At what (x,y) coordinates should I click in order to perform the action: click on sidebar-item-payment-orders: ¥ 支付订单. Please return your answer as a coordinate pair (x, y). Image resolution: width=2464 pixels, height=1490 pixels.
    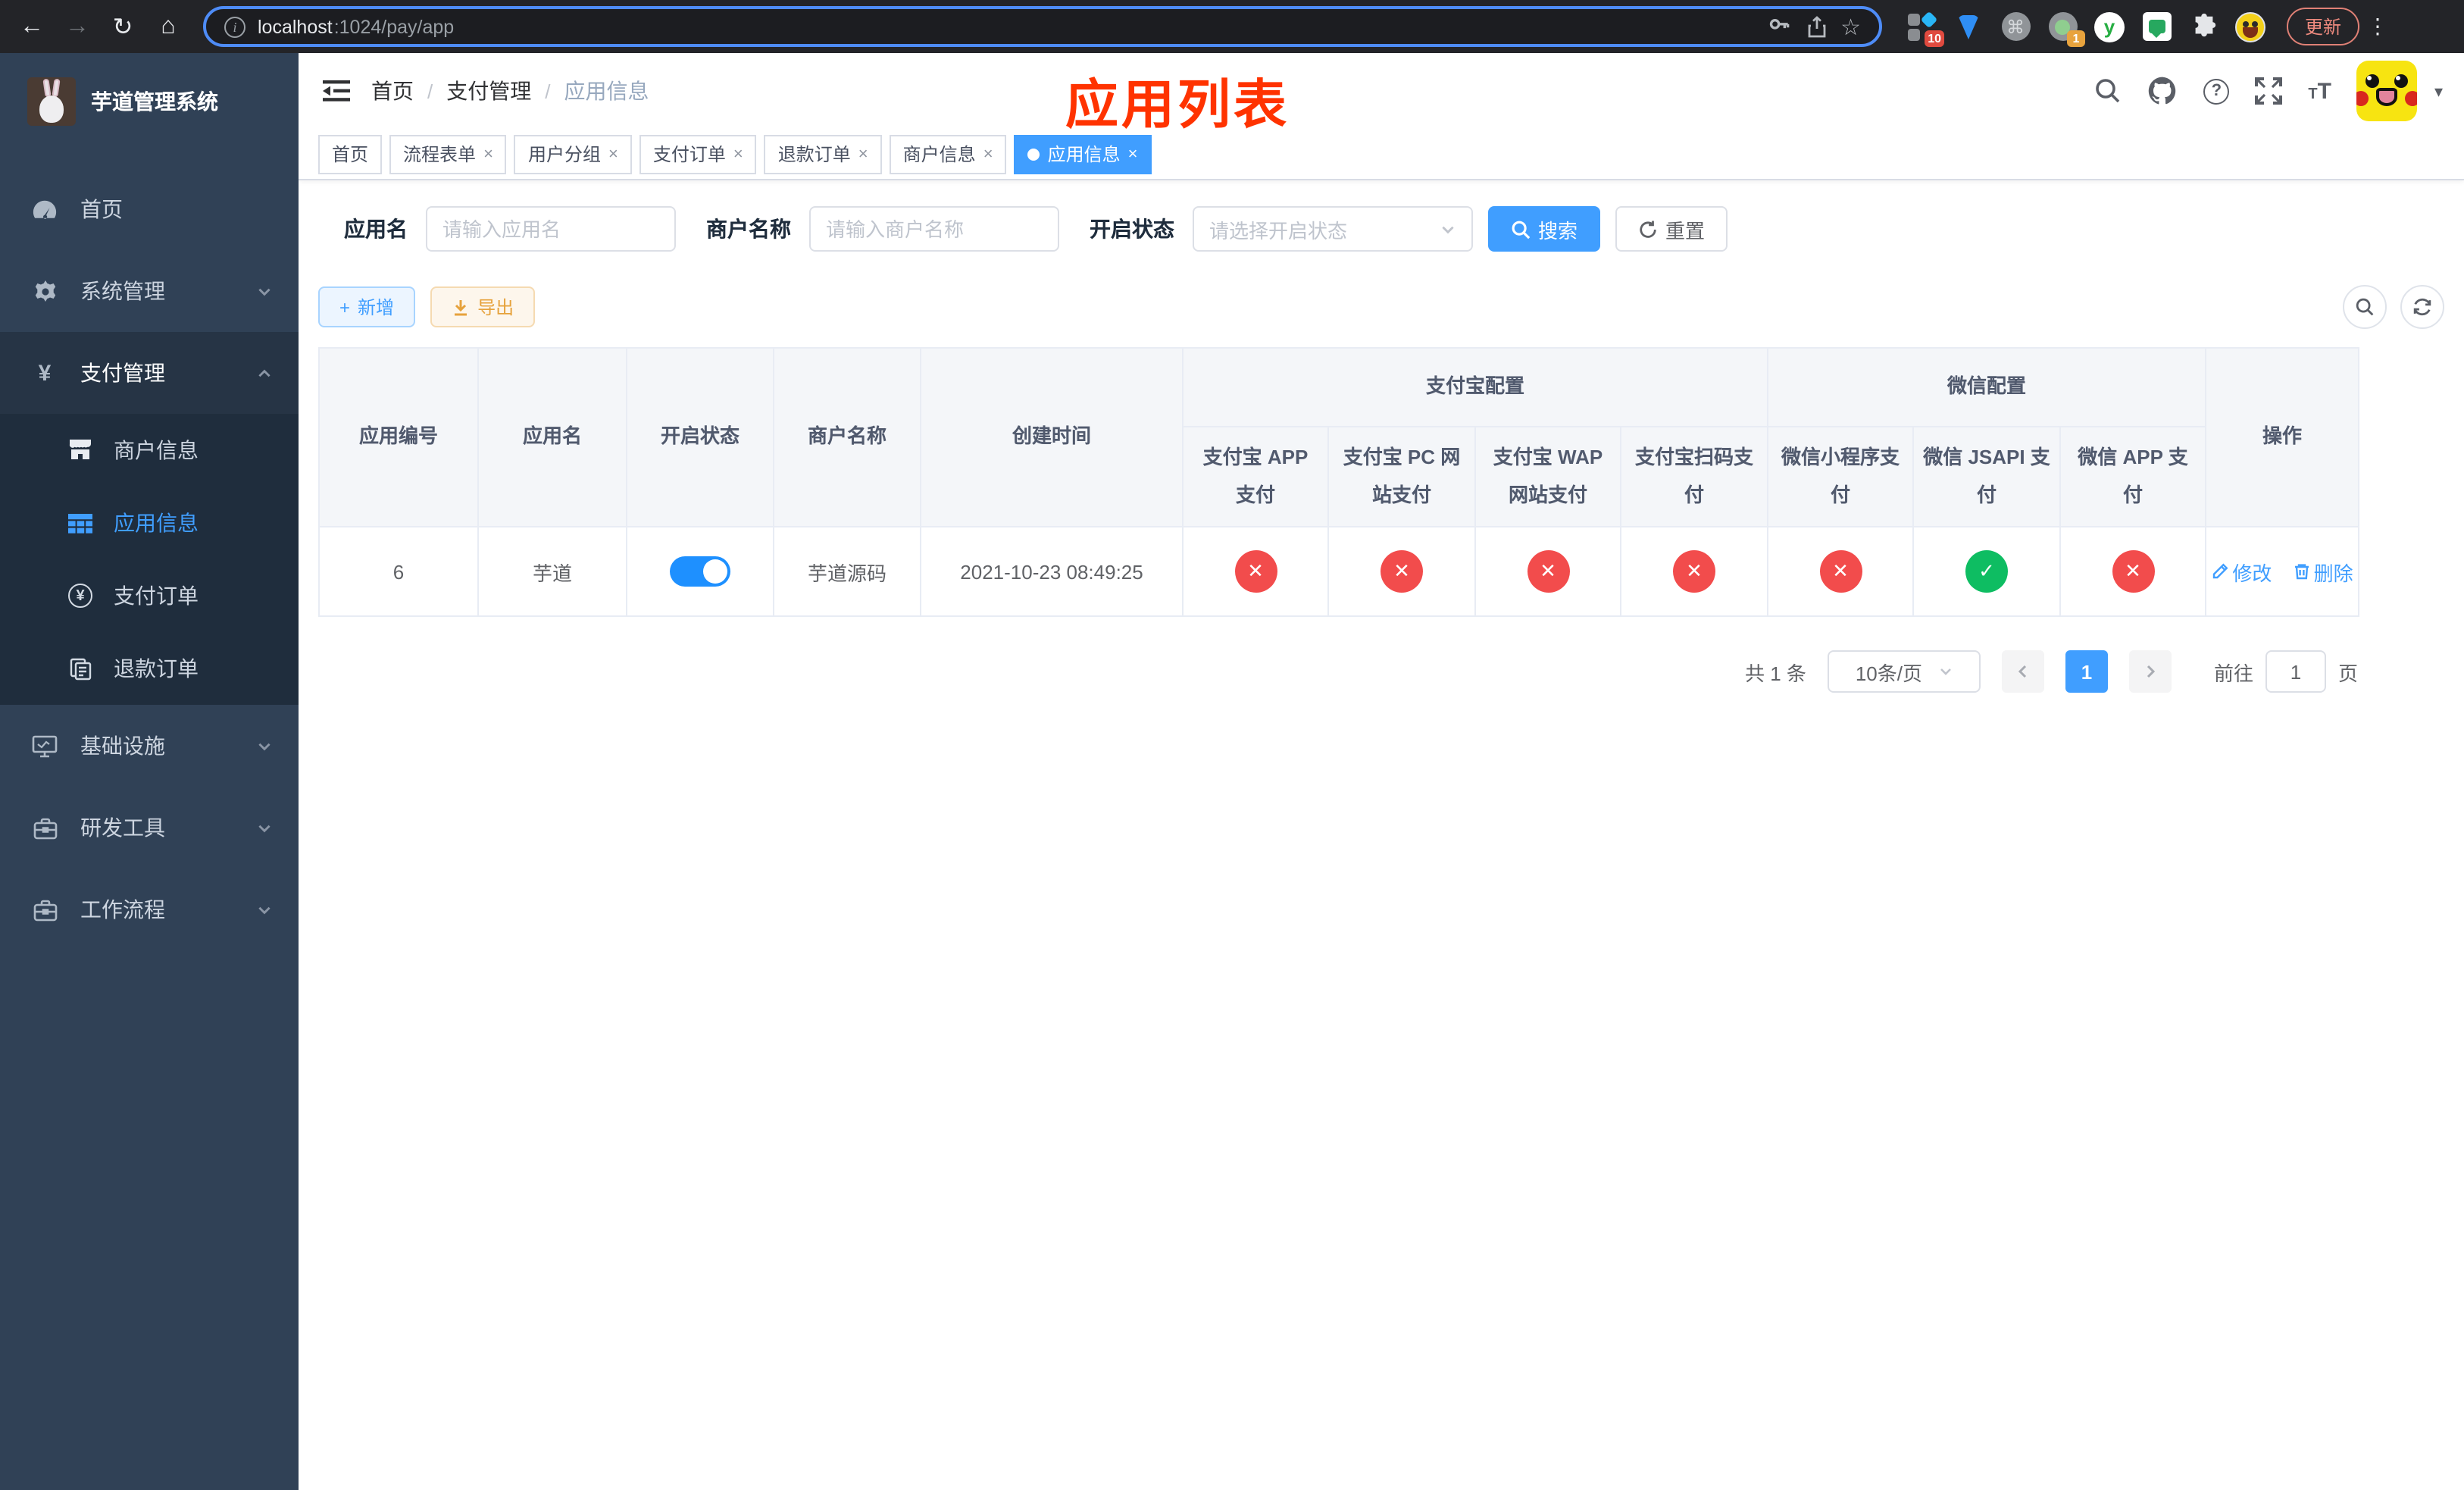
    Looking at the image, I should click on (149, 595).